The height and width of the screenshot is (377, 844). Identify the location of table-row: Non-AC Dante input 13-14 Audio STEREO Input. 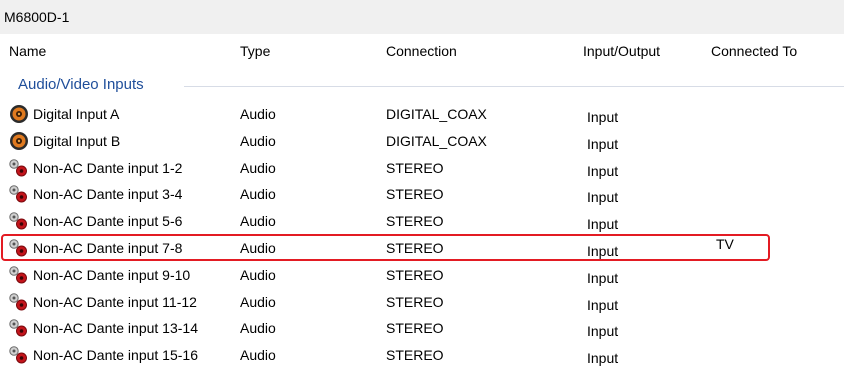
(422, 328).